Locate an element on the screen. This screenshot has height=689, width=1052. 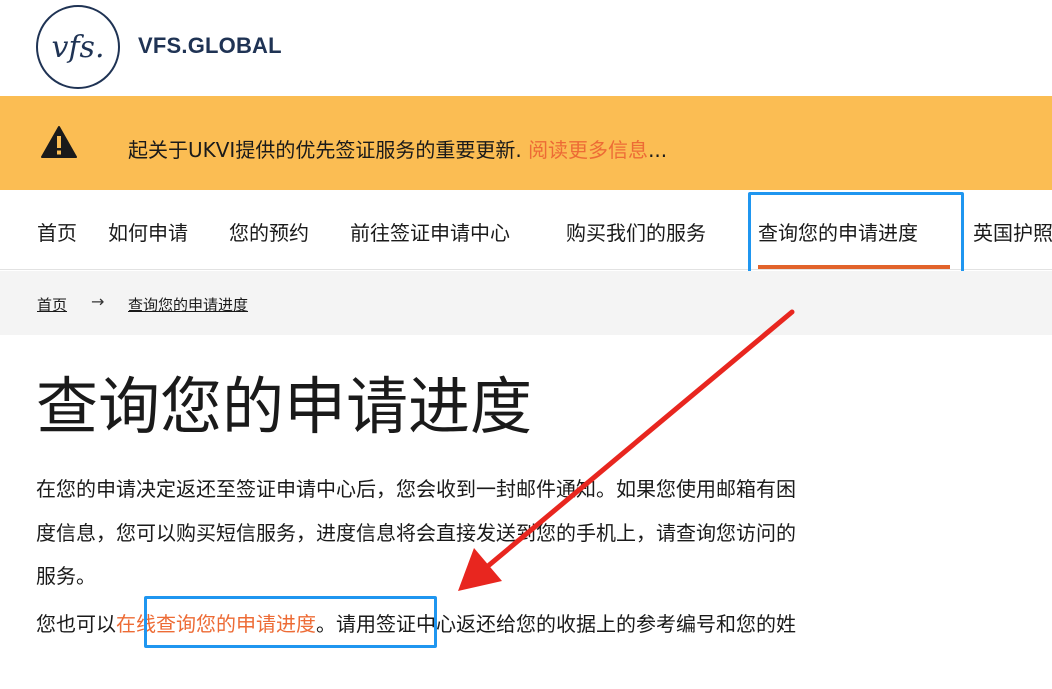
annotation-arrow-icon is located at coordinates (626, 450).